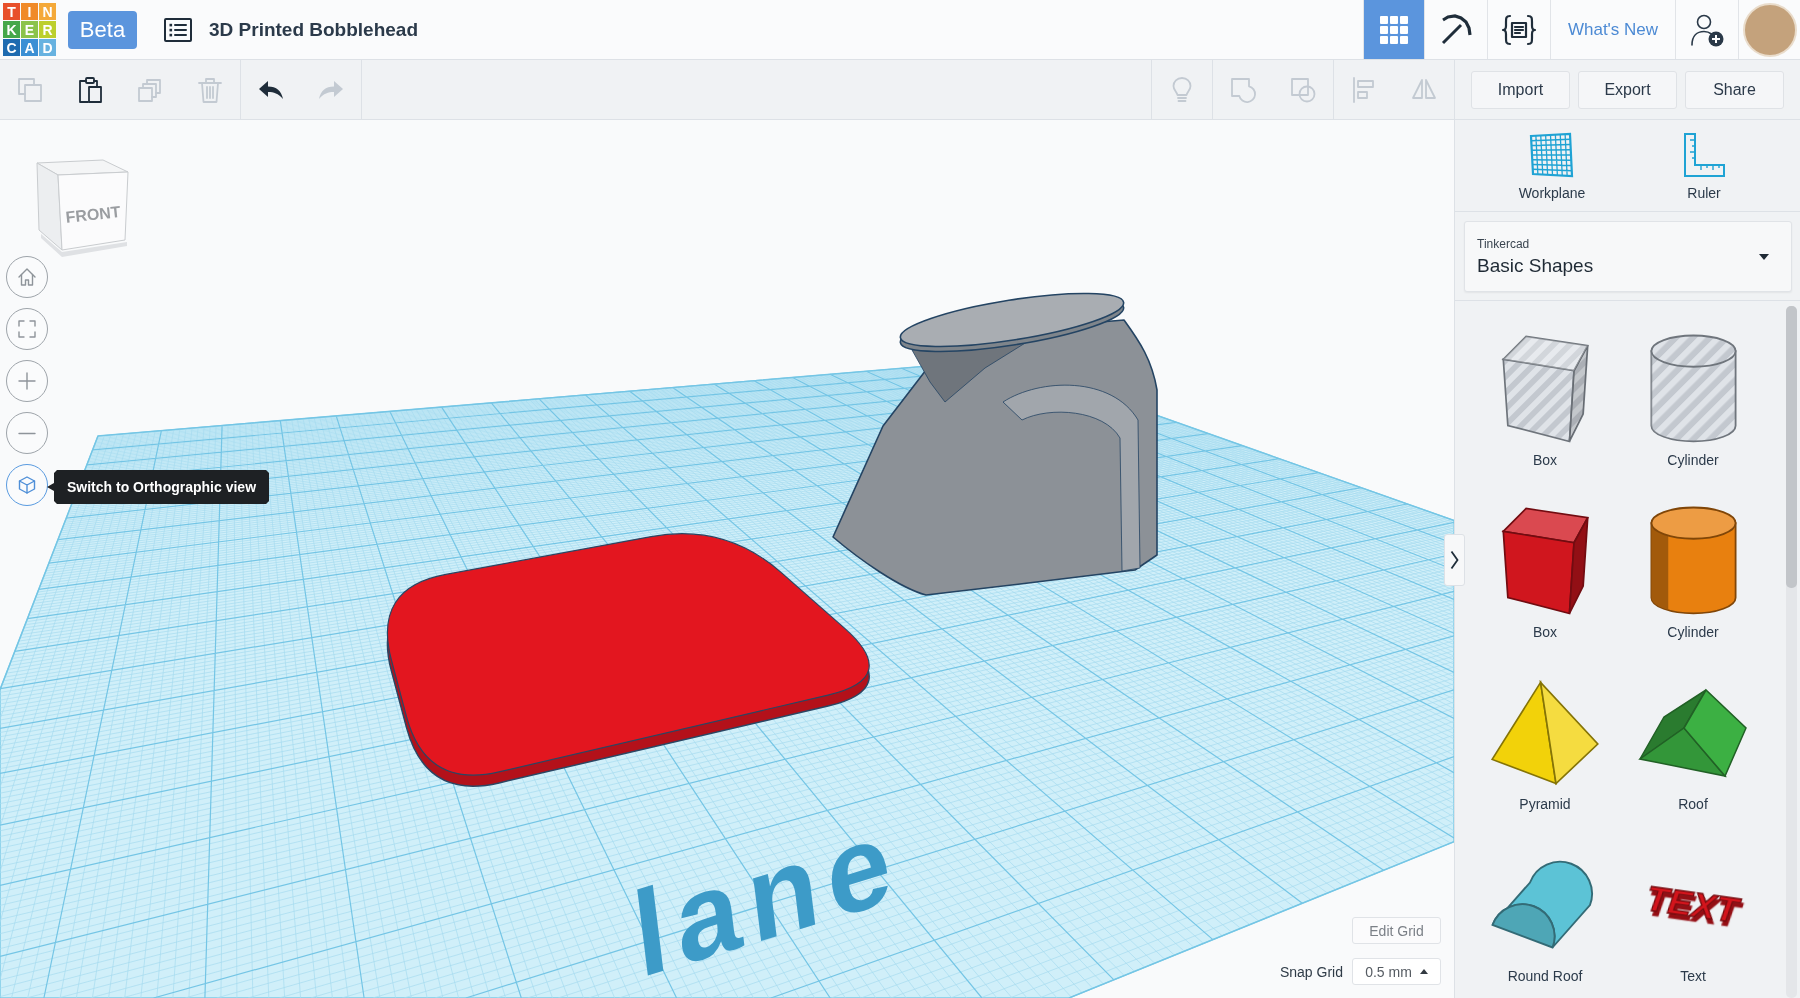  I want to click on workplane-tool: Workplane, so click(1552, 166).